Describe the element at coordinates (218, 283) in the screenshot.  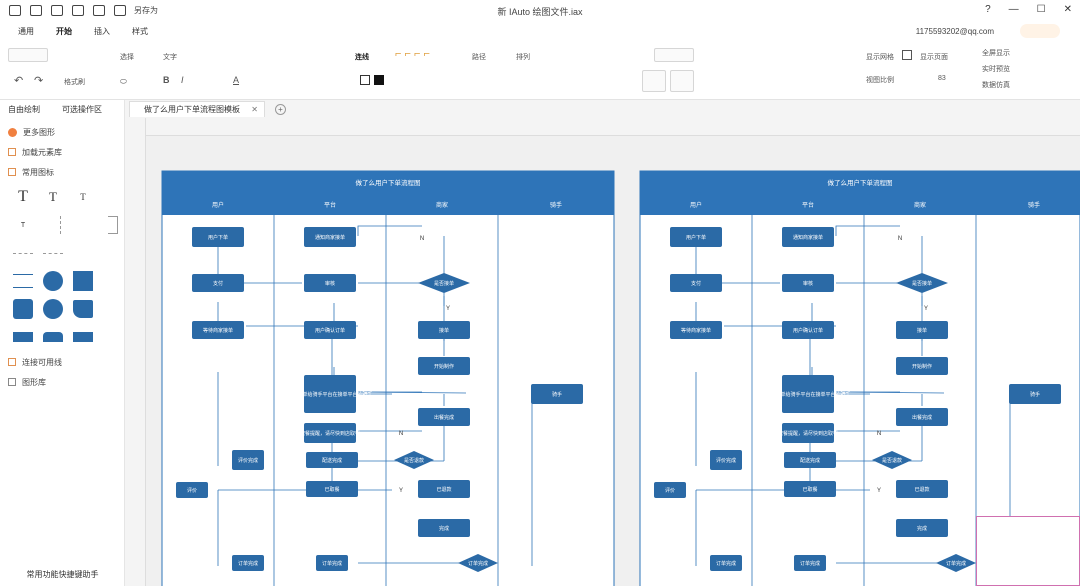
I see `node-pay-label: 支付` at that location.